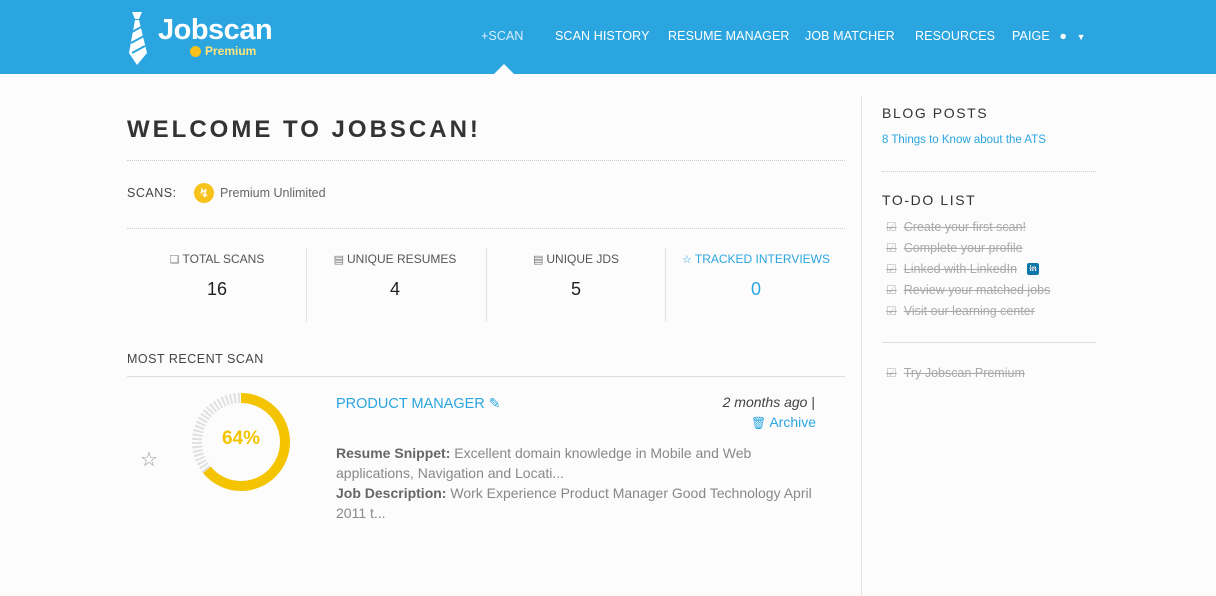  Describe the element at coordinates (756, 276) in the screenshot. I see `stat-tracked-interviews: ☆ TRACKED INTERVIEWS 0` at that location.